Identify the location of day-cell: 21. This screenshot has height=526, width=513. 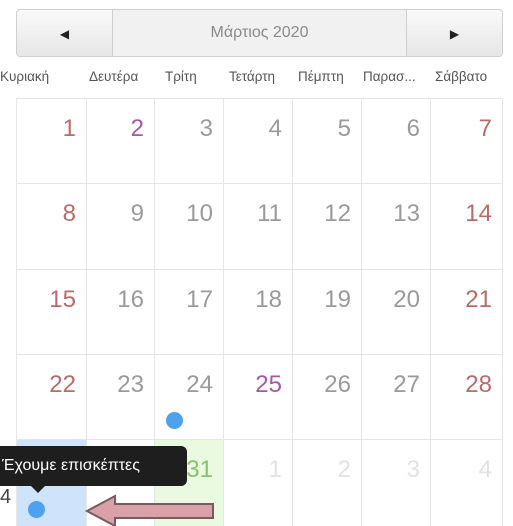
(467, 312).